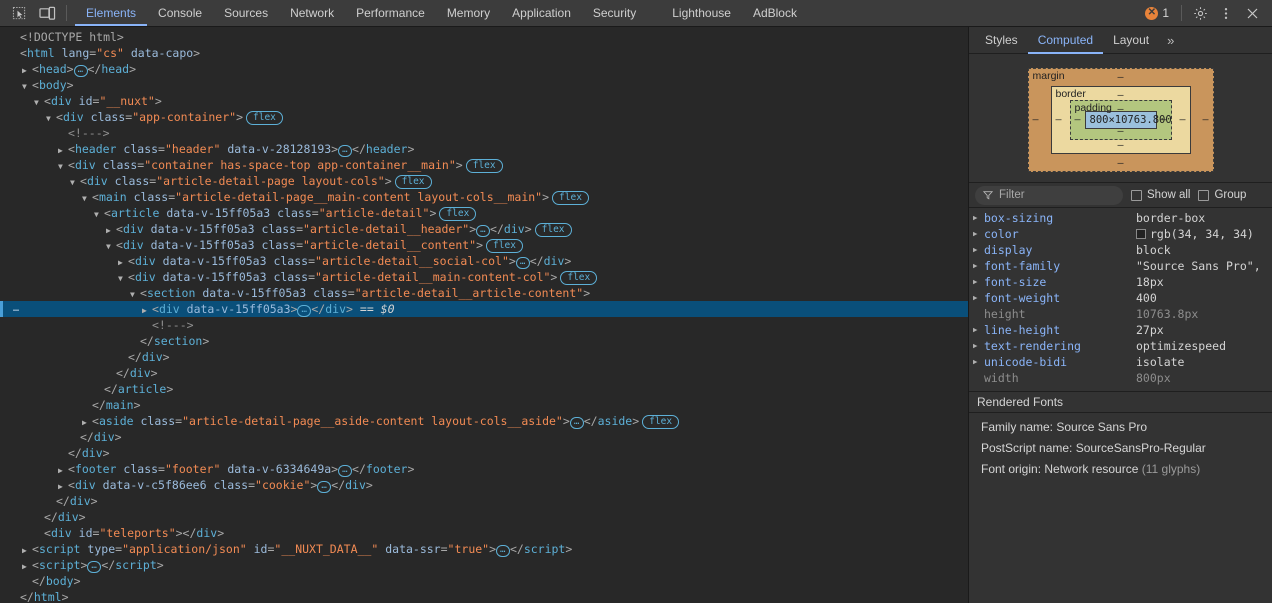 This screenshot has width=1272, height=603. Describe the element at coordinates (775, 13) in the screenshot. I see `tab-adblock: AdBlock` at that location.